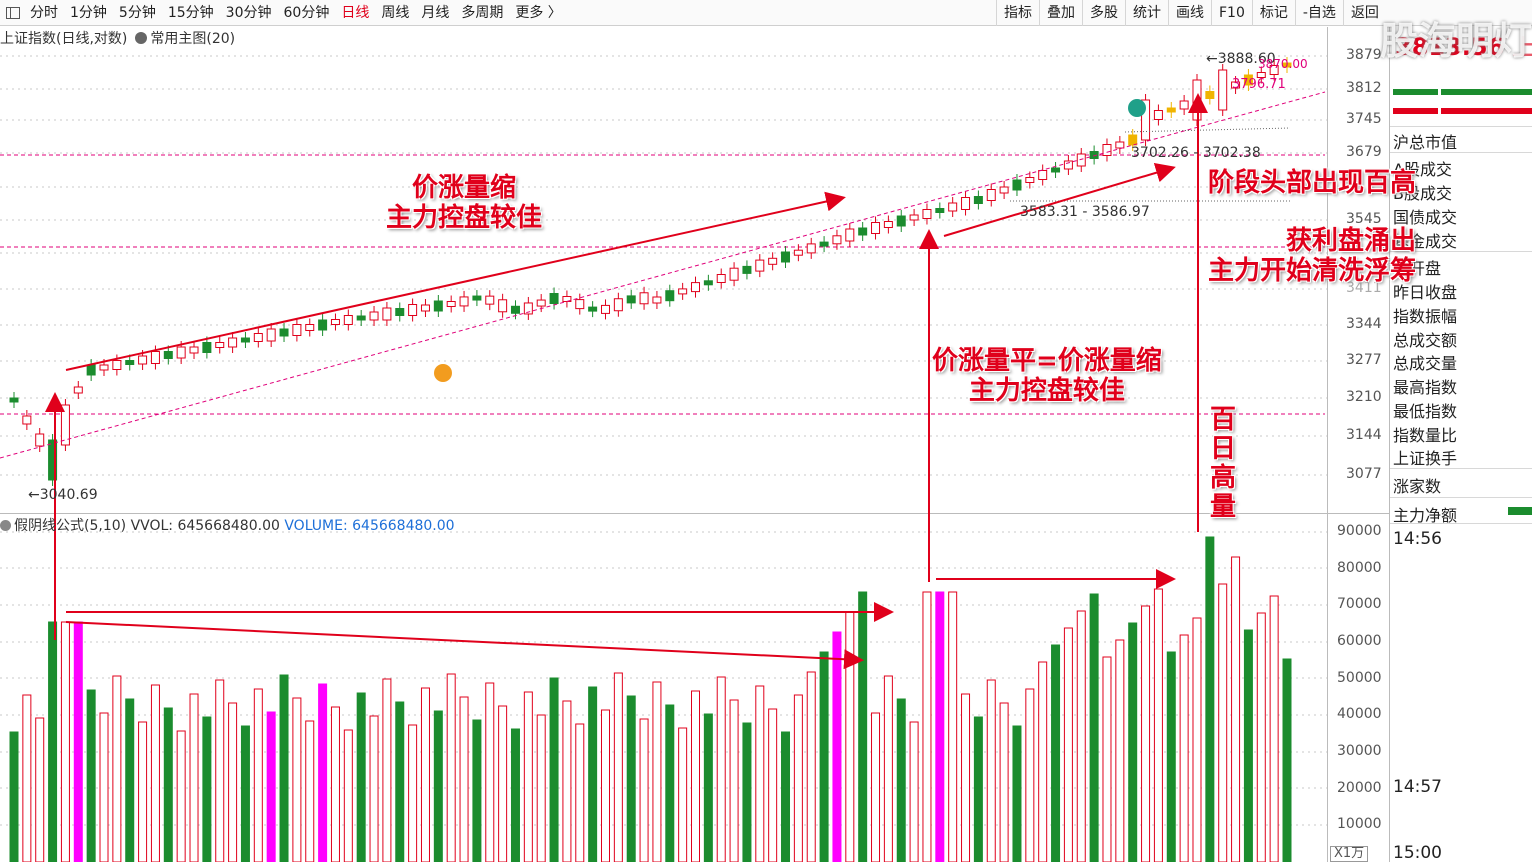  I want to click on vol-tick: 30000, so click(1359, 751).